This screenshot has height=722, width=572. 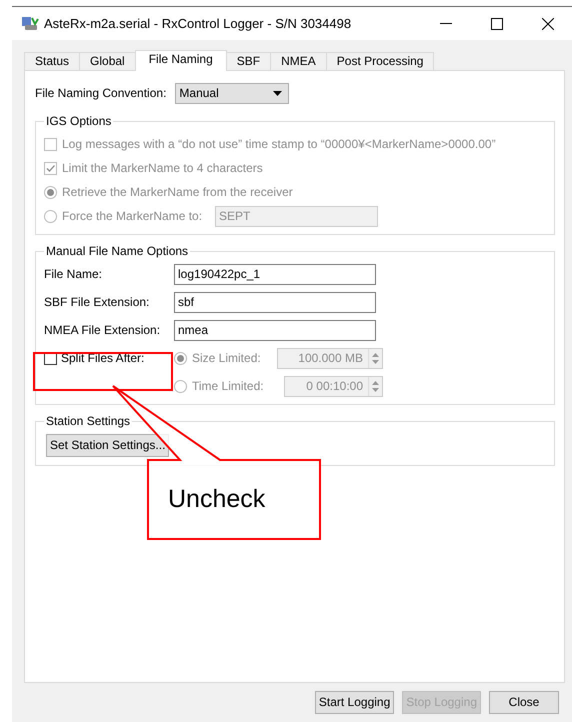 I want to click on app-icon, so click(x=30, y=24).